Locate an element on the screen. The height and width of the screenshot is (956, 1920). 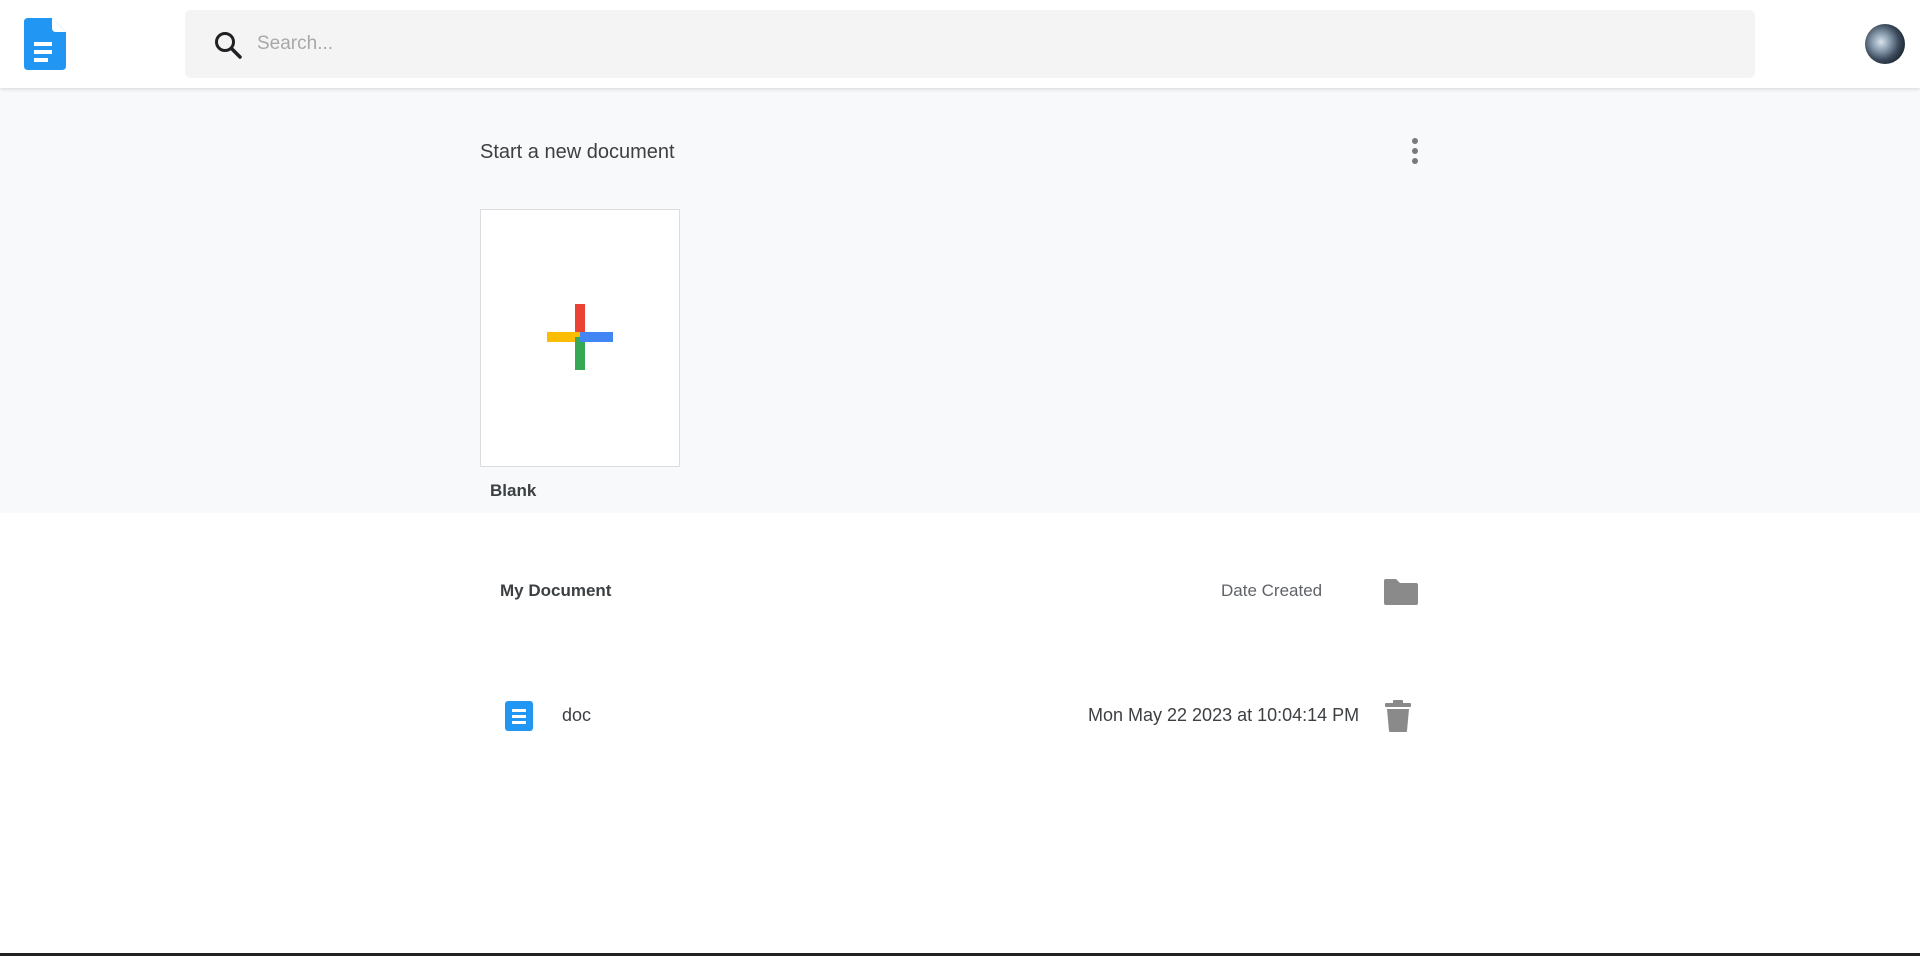
search-input is located at coordinates (987, 44).